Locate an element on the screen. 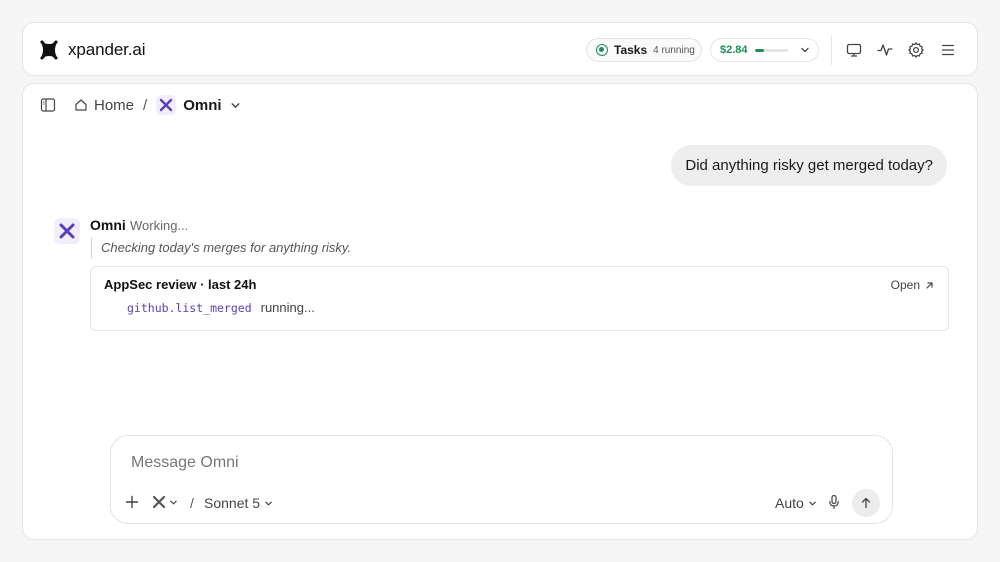  model-label: Sonnet 5 is located at coordinates (232, 503).